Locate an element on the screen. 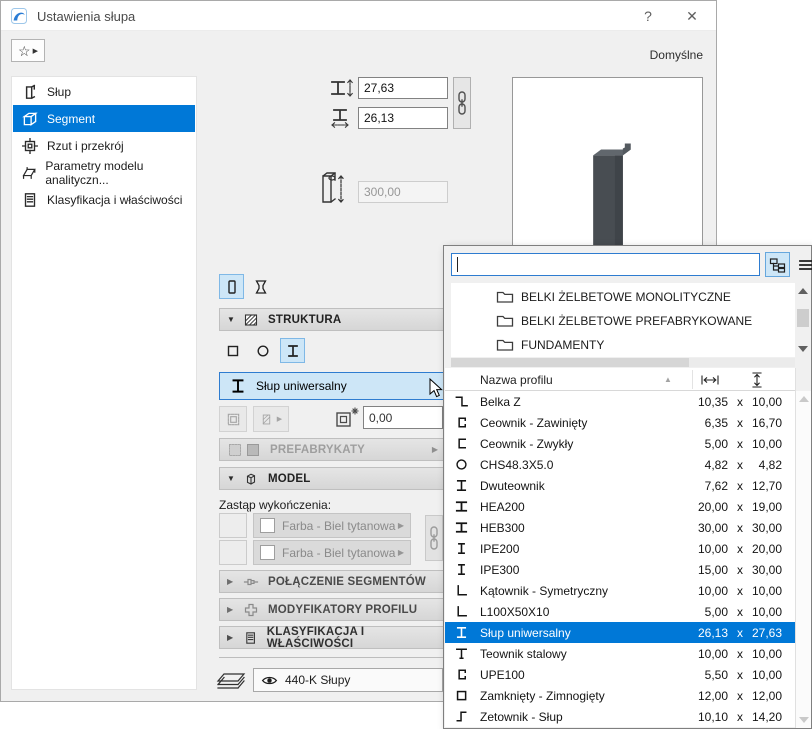  section-segment-connection-label: POŁĄCZENIE SEGMENTÓW is located at coordinates (347, 581).